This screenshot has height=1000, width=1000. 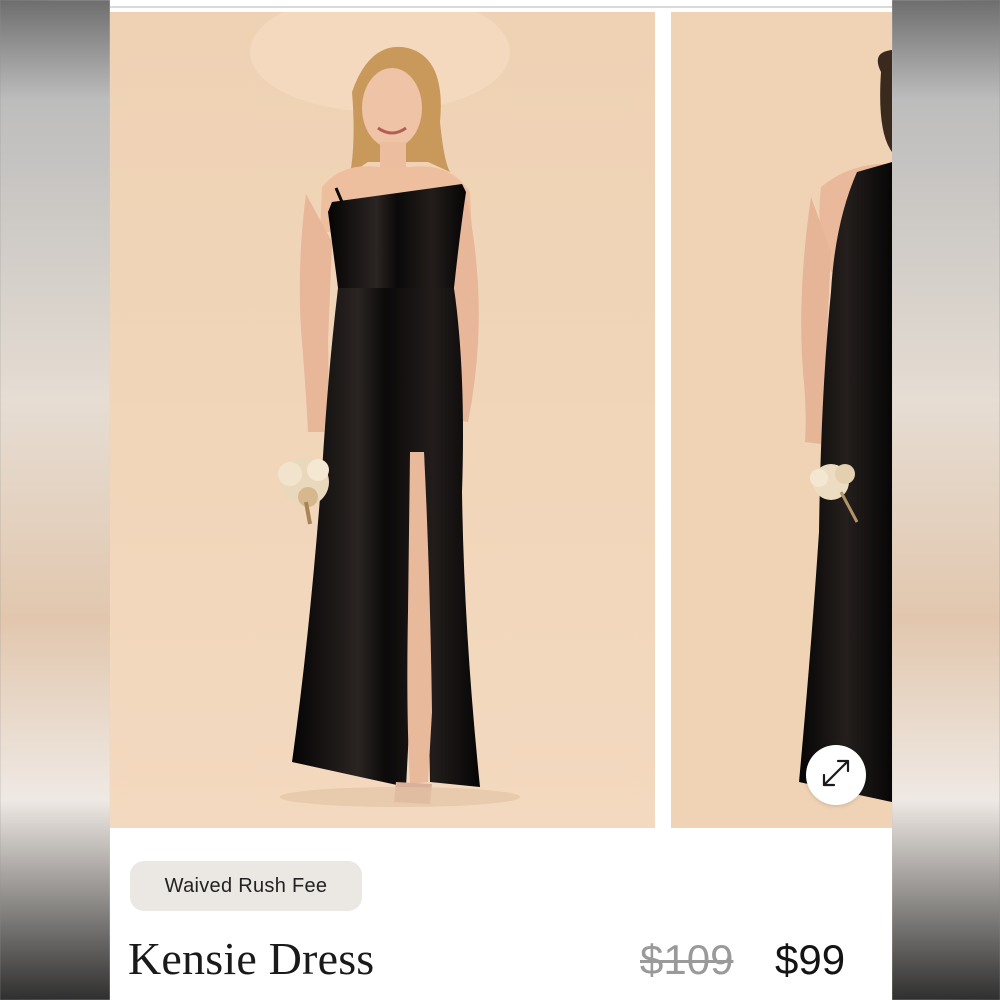 I want to click on expand-arrows-icon, so click(x=836, y=775).